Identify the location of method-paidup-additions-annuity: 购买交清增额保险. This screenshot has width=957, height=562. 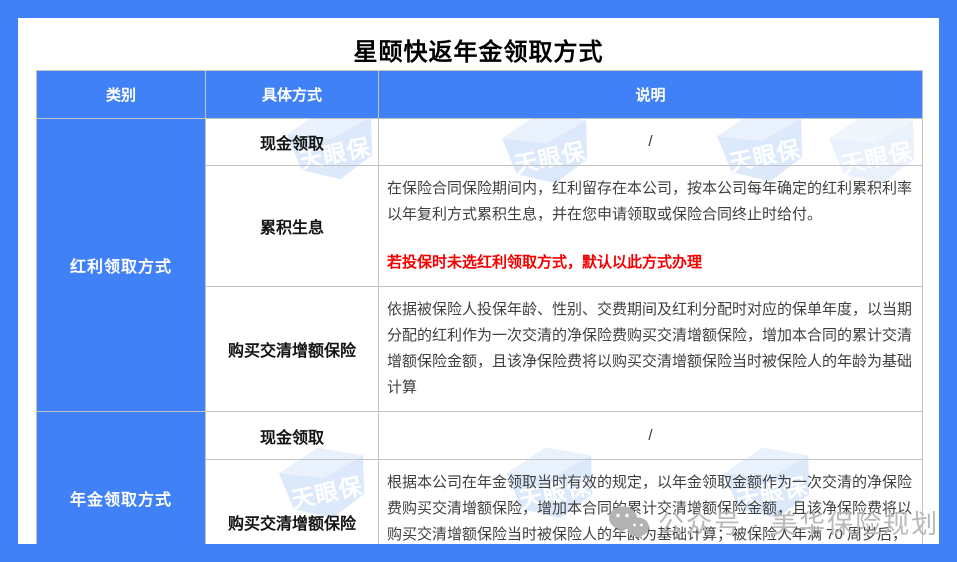
(292, 501).